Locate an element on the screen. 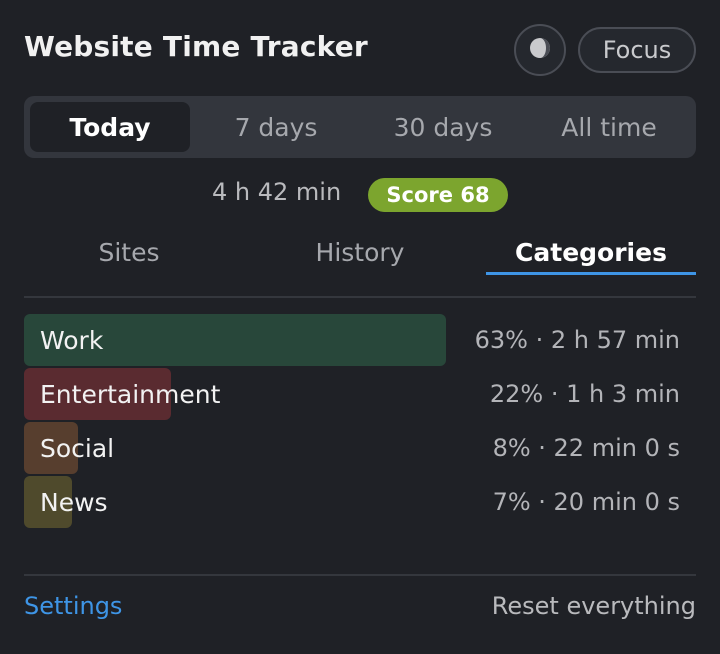 Image resolution: width=720 pixels, height=654 pixels. range-today: Today is located at coordinates (110, 127).